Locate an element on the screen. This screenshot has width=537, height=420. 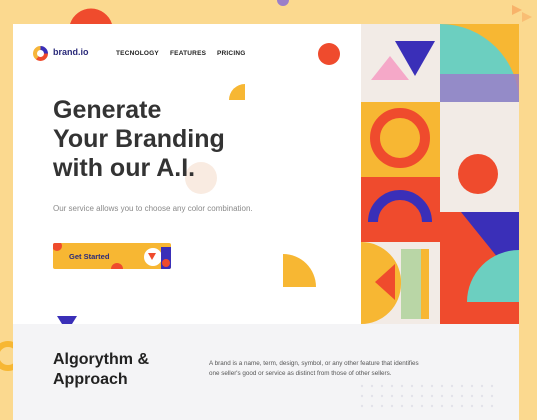
hero-title-line: Generate is located at coordinates (107, 110).